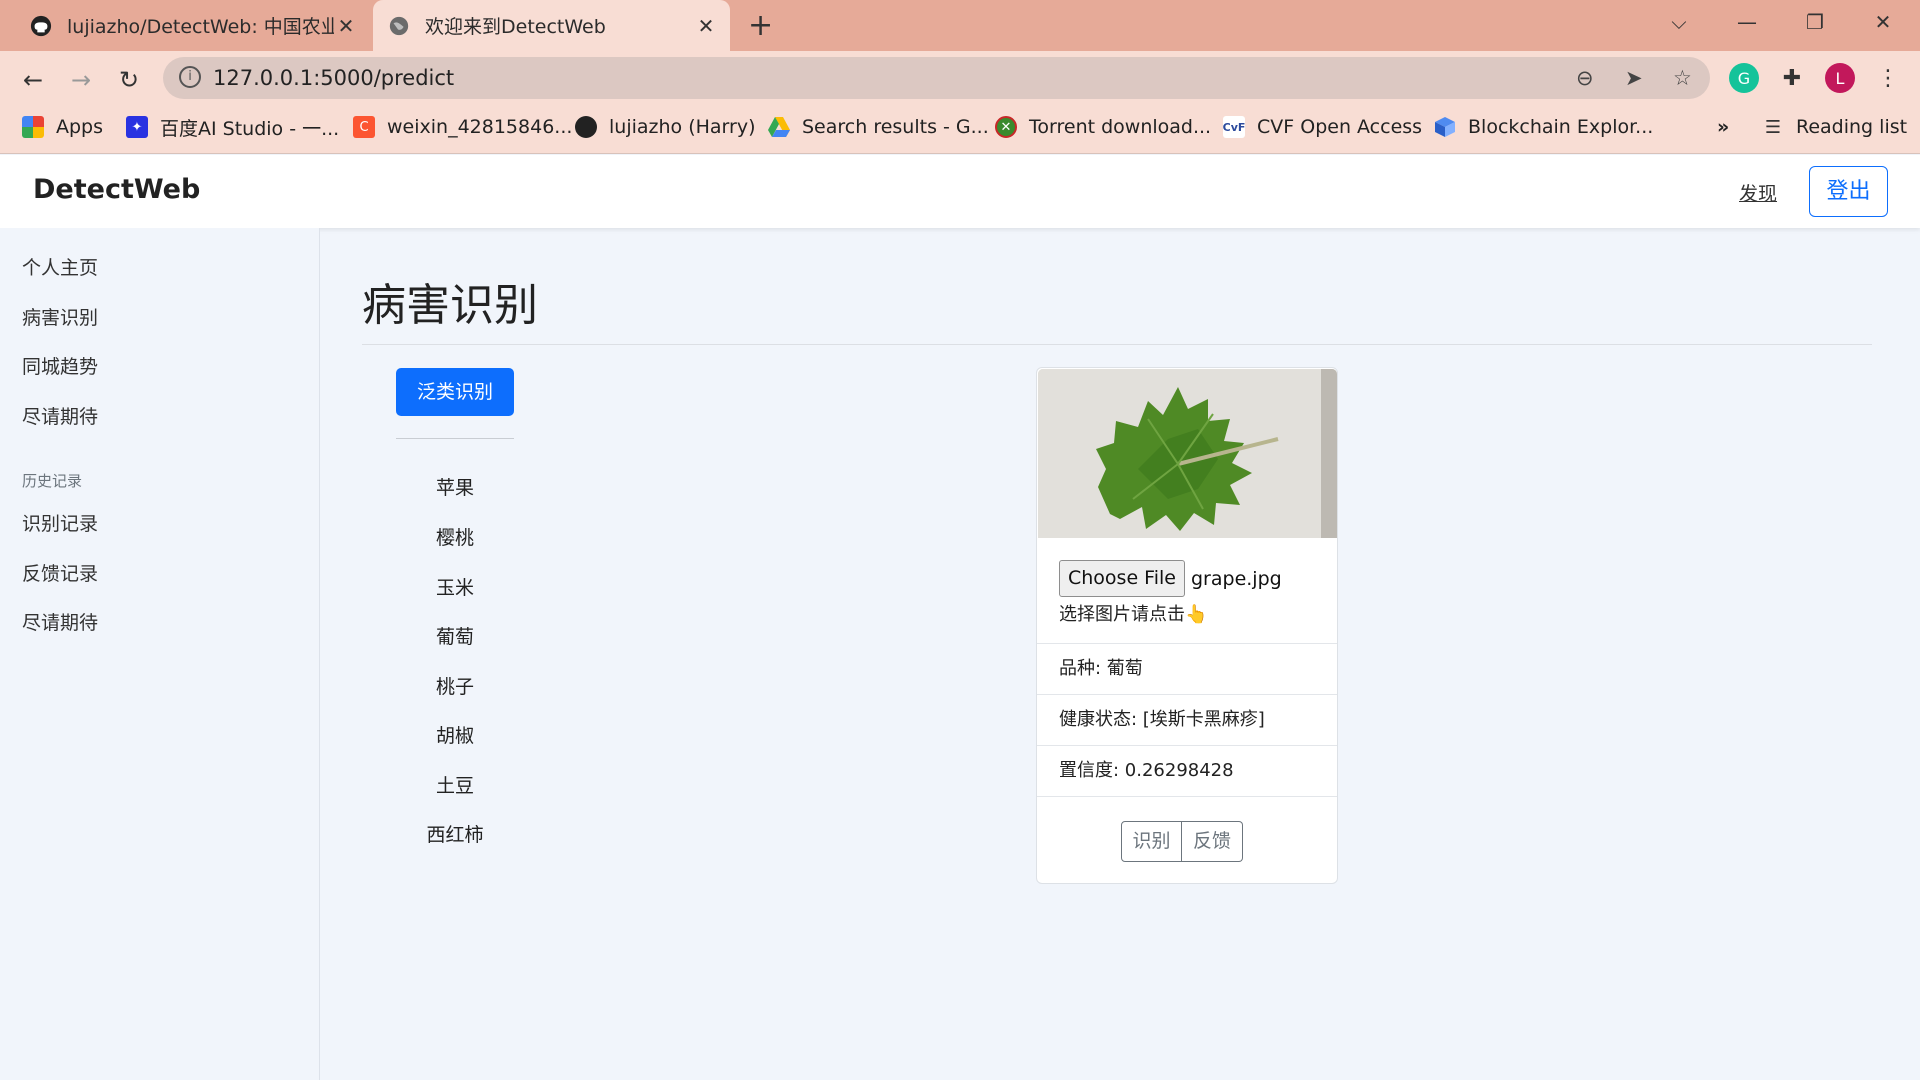 The image size is (1920, 1080). I want to click on file-input-row: Choose File grape.jpg, so click(1170, 578).